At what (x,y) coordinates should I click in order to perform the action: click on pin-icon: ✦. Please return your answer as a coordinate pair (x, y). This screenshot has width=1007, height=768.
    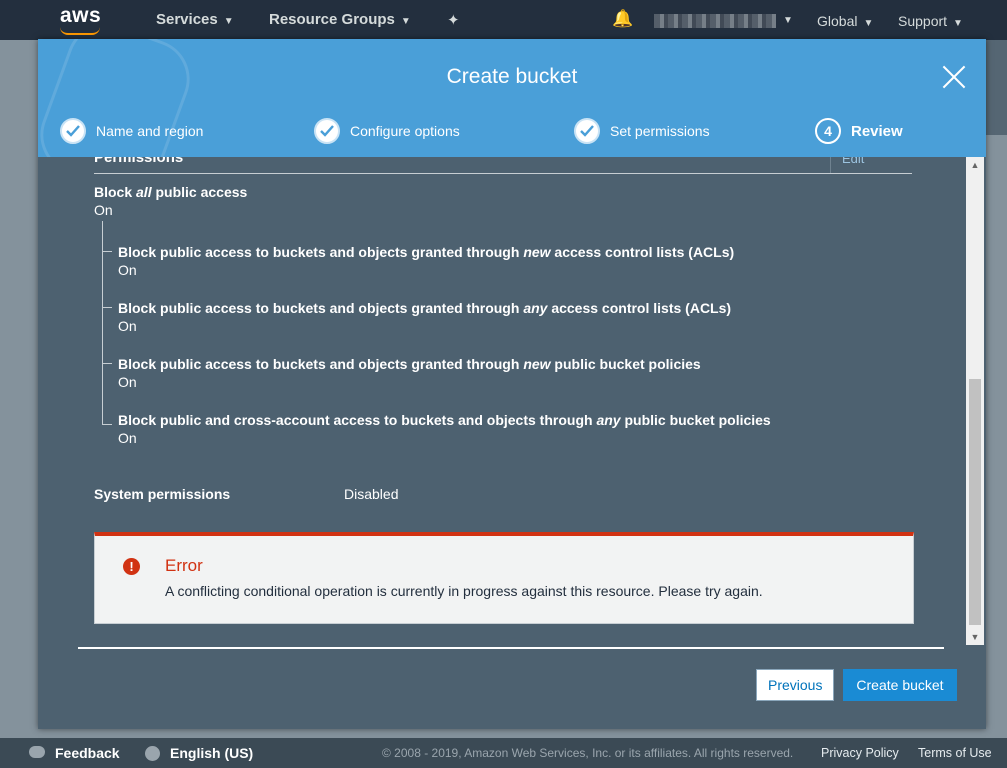
    Looking at the image, I should click on (453, 20).